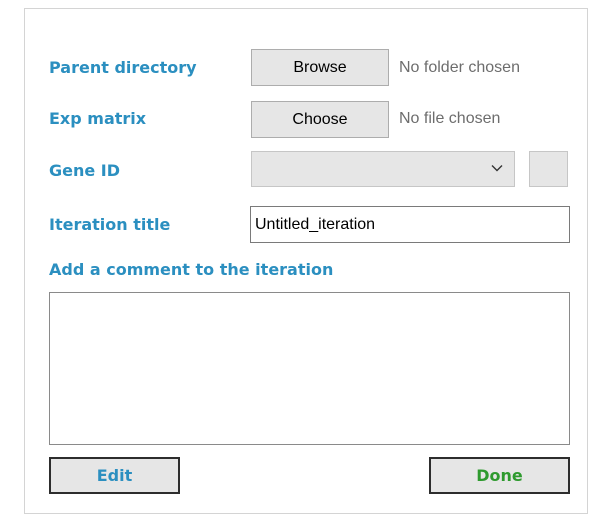 This screenshot has width=597, height=522. I want to click on iteration-title-label: Iteration title, so click(110, 224).